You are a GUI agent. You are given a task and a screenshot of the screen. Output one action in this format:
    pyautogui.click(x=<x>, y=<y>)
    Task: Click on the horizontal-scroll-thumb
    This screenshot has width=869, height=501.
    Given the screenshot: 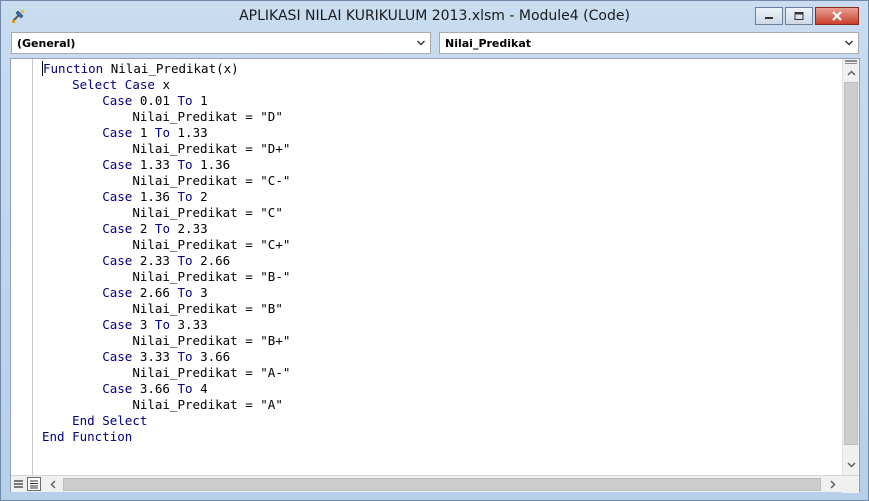 What is the action you would take?
    pyautogui.click(x=442, y=484)
    